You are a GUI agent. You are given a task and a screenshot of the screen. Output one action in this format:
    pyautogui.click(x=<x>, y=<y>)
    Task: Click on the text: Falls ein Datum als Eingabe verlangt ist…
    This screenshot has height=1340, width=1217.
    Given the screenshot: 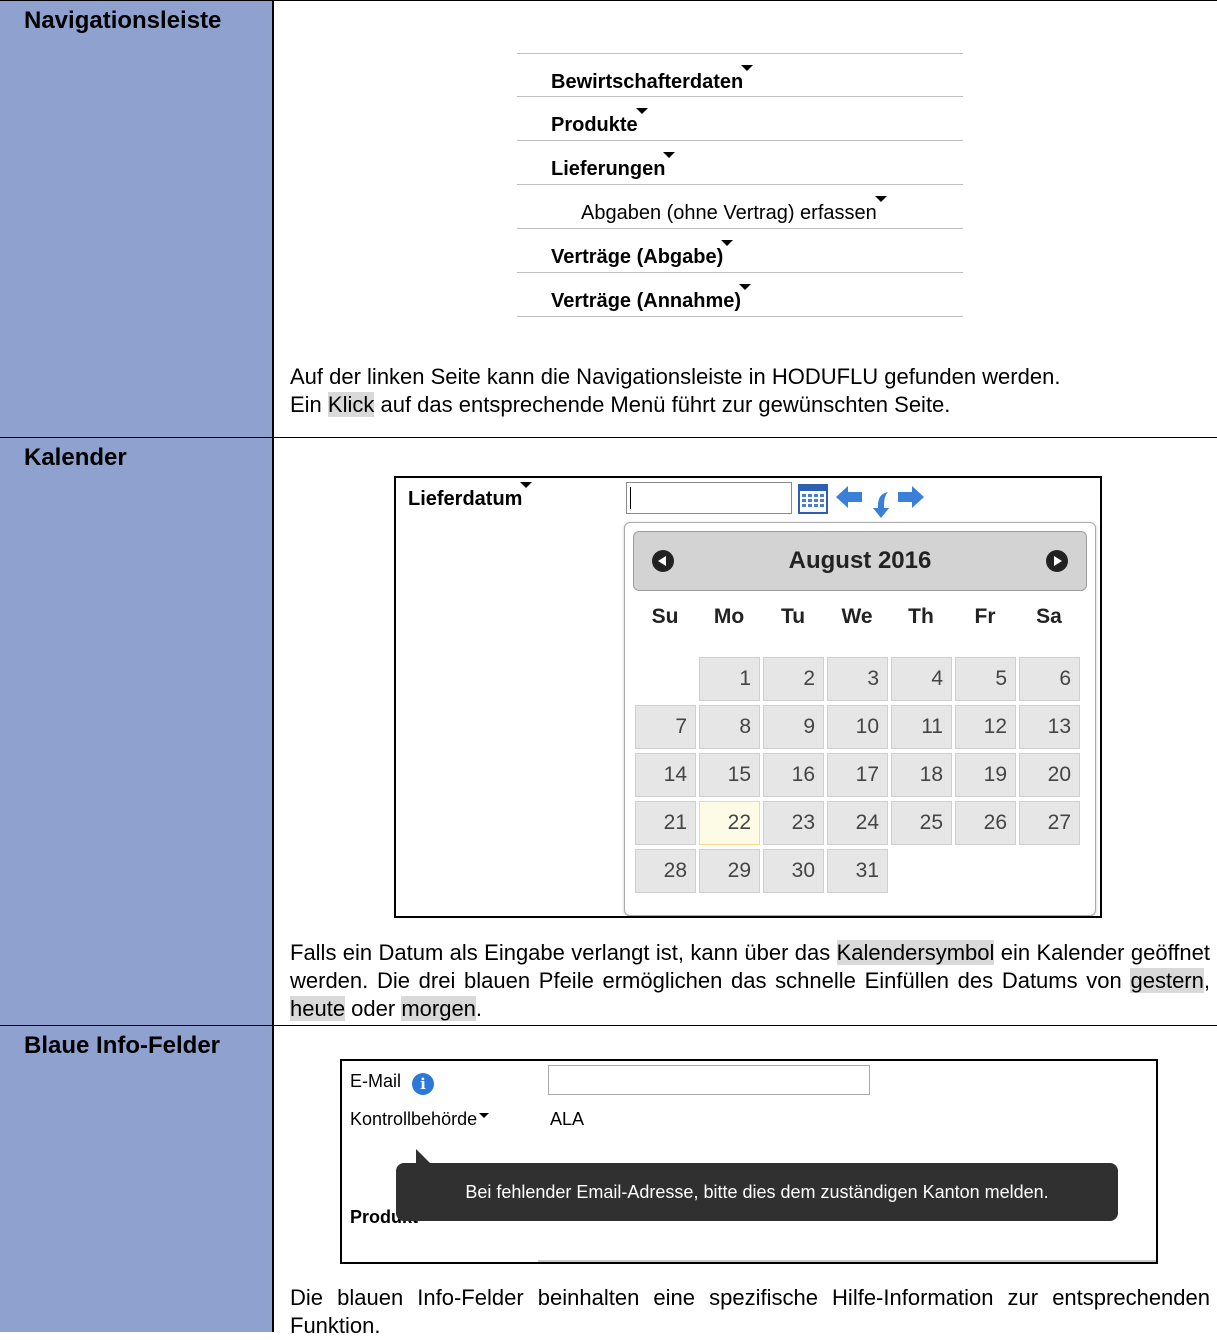 What is the action you would take?
    pyautogui.click(x=563, y=952)
    